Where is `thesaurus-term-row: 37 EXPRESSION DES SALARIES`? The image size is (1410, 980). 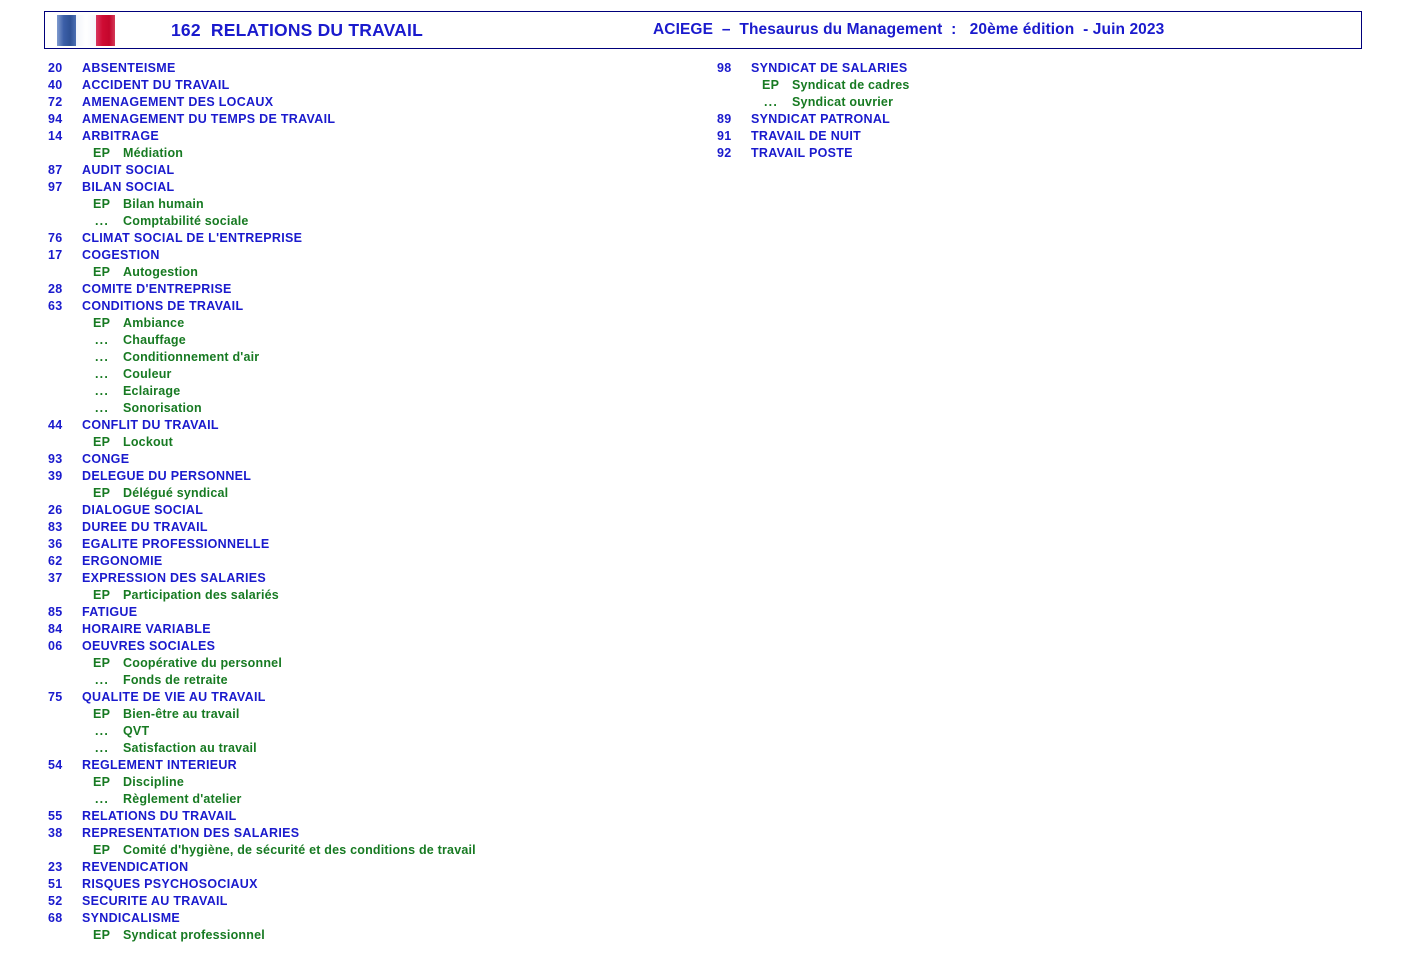
thesaurus-term-row: 37 EXPRESSION DES SALARIES is located at coordinates (368, 578).